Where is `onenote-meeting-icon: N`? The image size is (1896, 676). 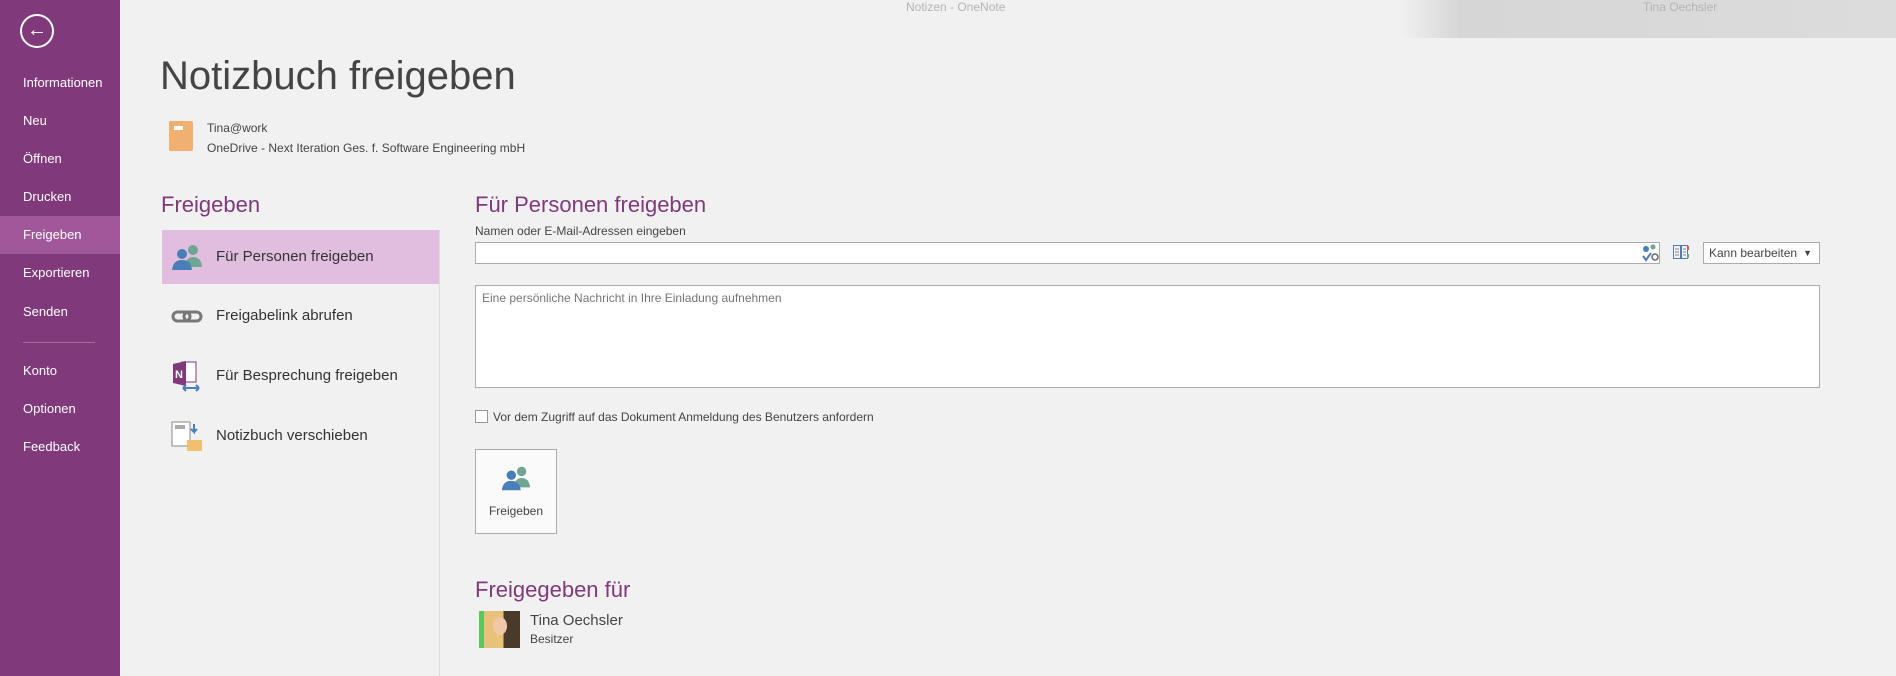
onenote-meeting-icon: N is located at coordinates (186, 376).